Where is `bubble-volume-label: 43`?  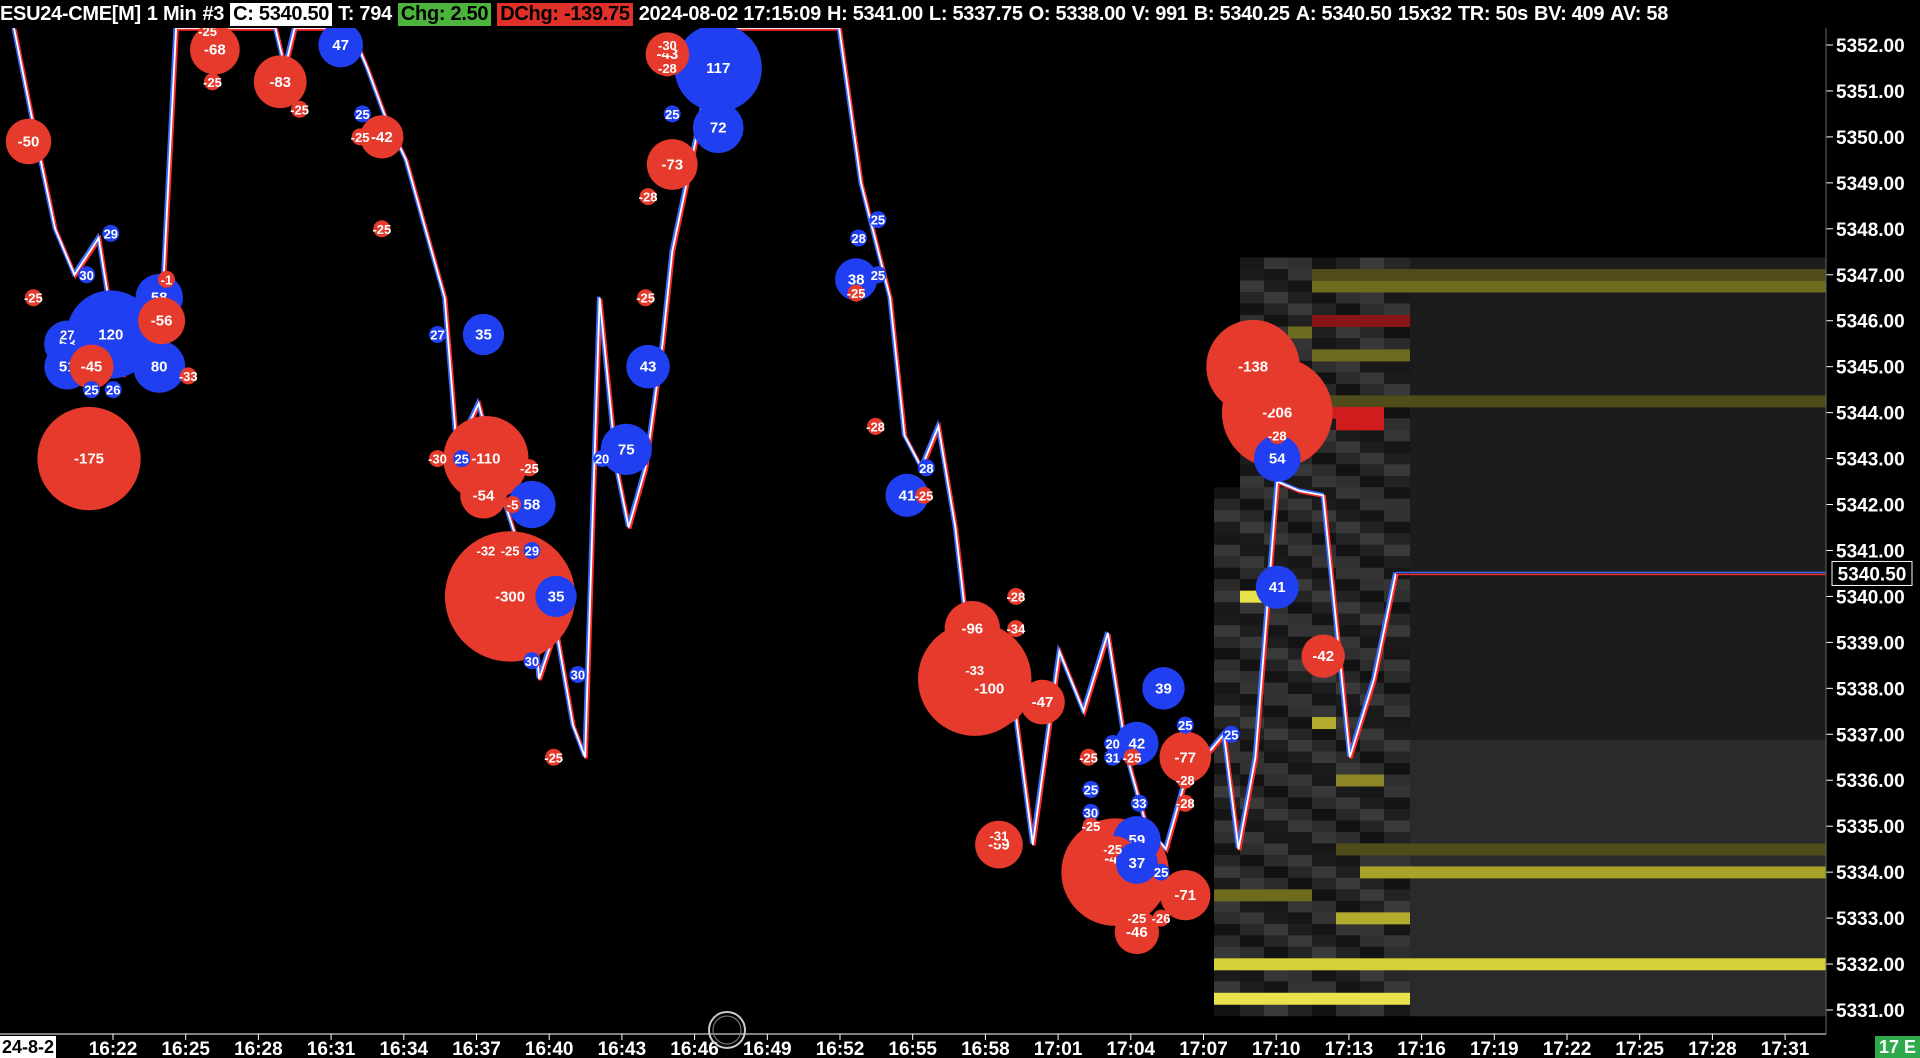 bubble-volume-label: 43 is located at coordinates (648, 367).